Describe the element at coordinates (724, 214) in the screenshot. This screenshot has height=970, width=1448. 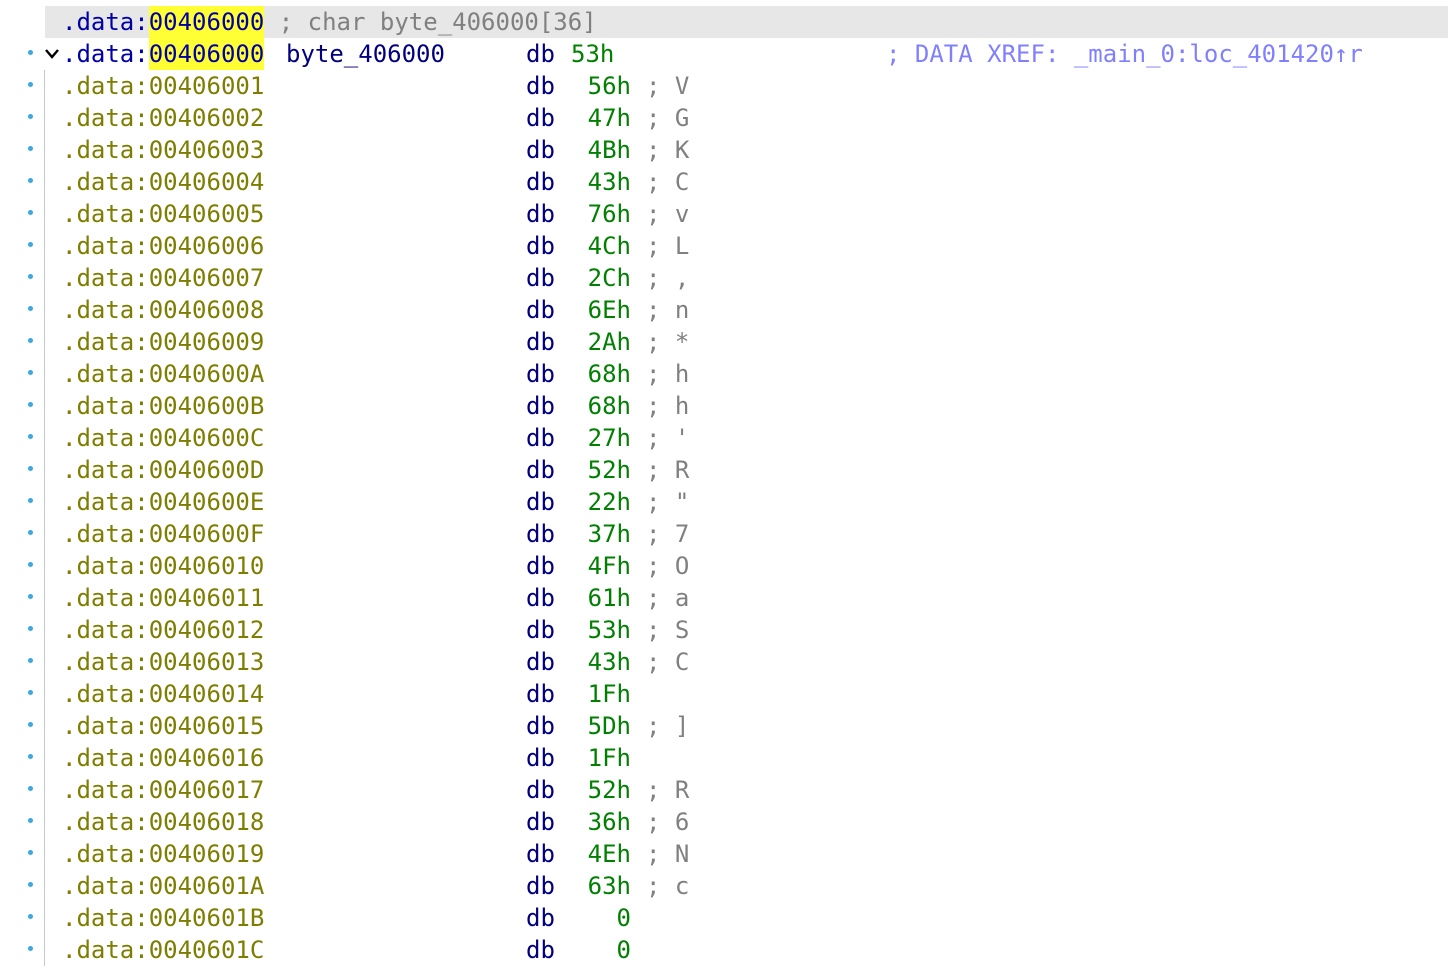
I see `listing-row: .data:00406005 db 76h ; v` at that location.